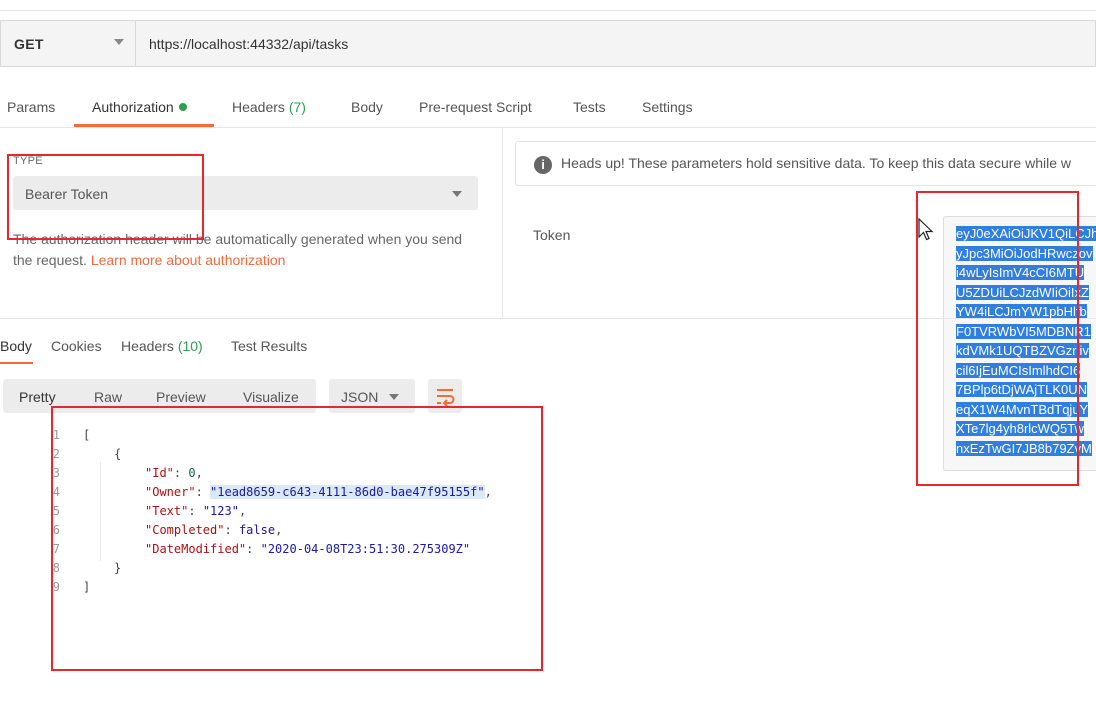 This screenshot has width=1096, height=719. I want to click on annotation-box-token, so click(997, 338).